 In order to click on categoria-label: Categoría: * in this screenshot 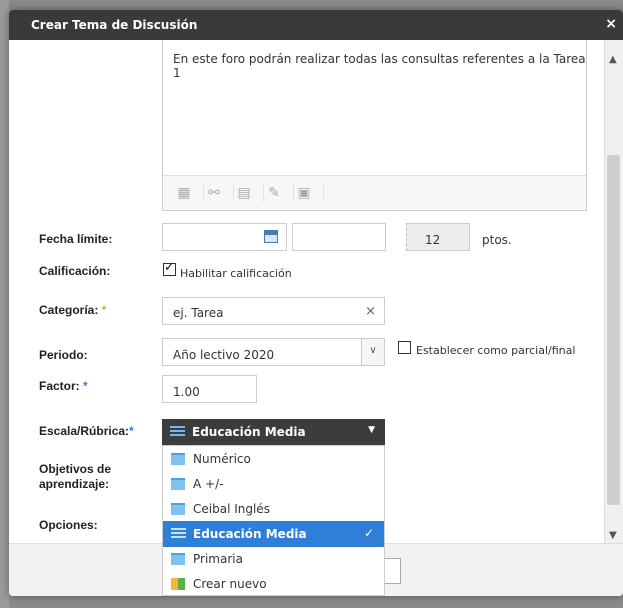, I will do `click(72, 310)`.